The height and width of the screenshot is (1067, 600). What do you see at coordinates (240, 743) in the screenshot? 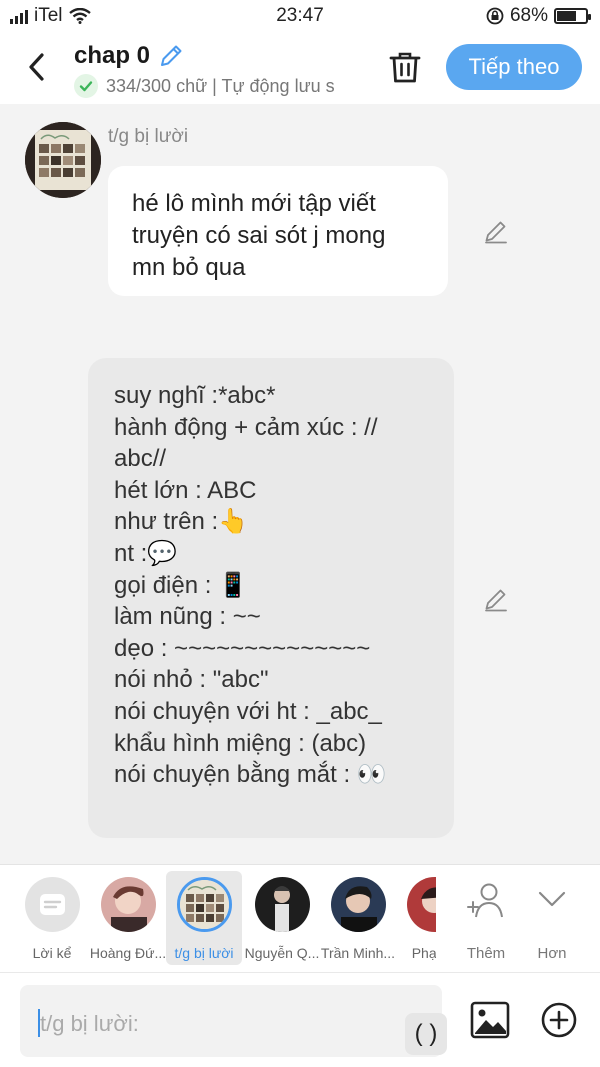
I see `narration-line: khẩu hình miệng : (abc)` at bounding box center [240, 743].